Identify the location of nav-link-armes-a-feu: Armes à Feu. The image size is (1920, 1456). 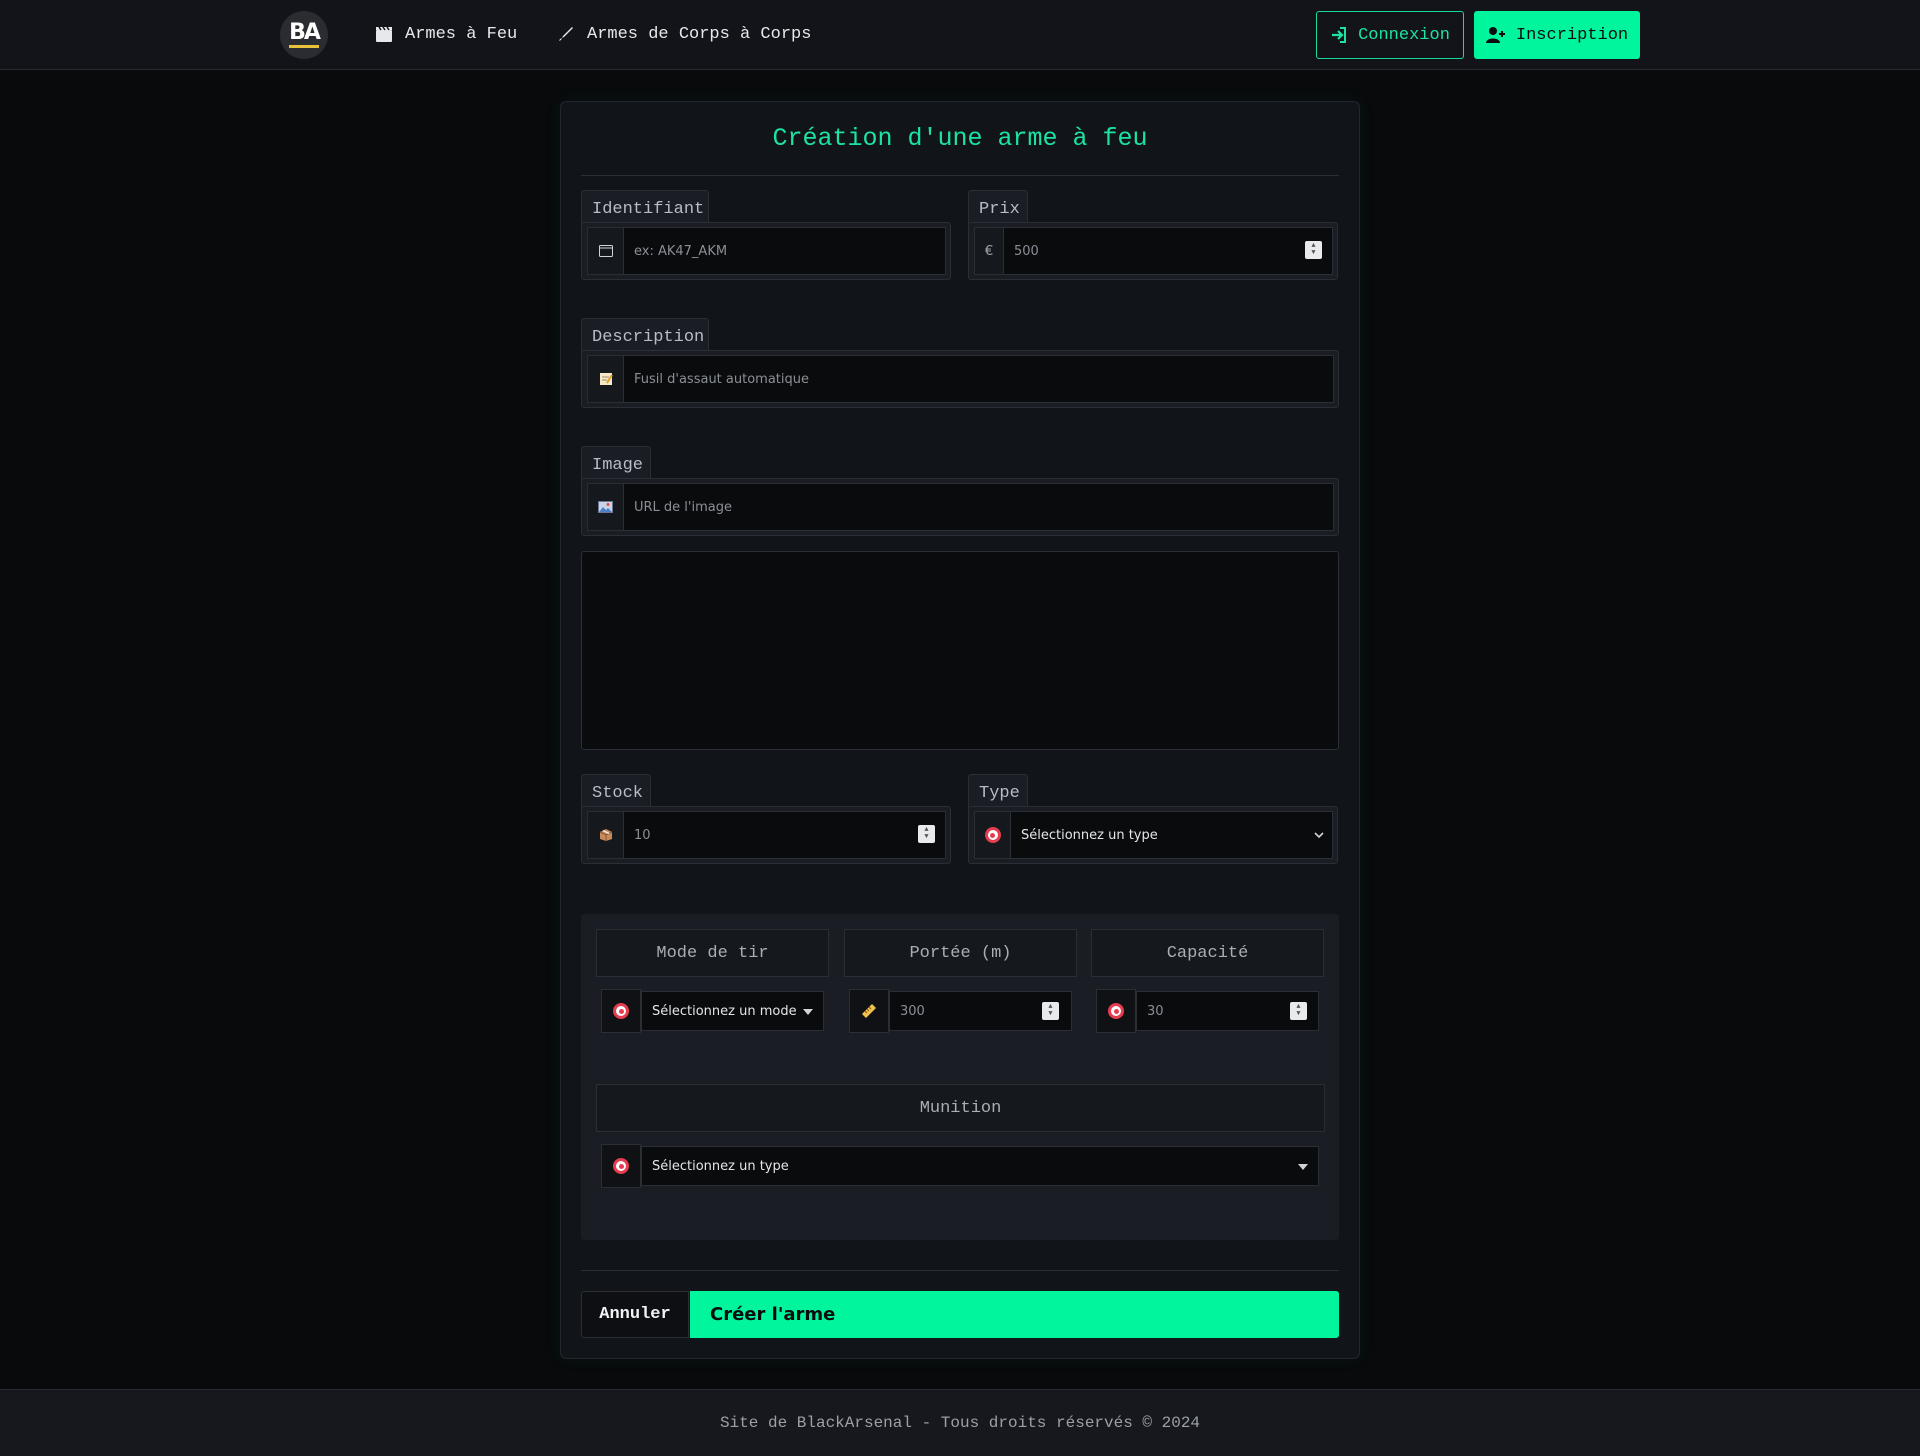
(446, 34).